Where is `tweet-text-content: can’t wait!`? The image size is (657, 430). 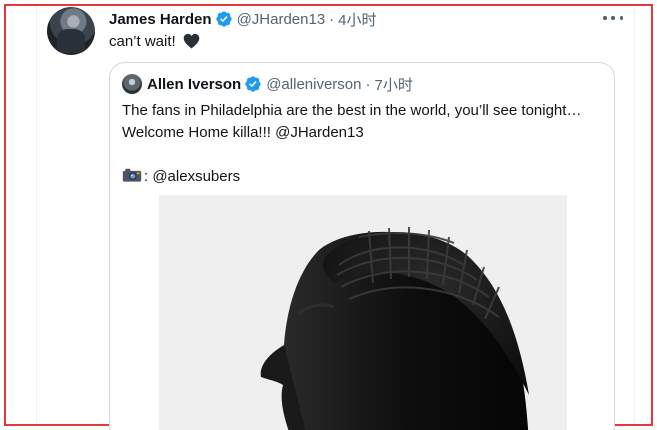 tweet-text-content: can’t wait! is located at coordinates (142, 41).